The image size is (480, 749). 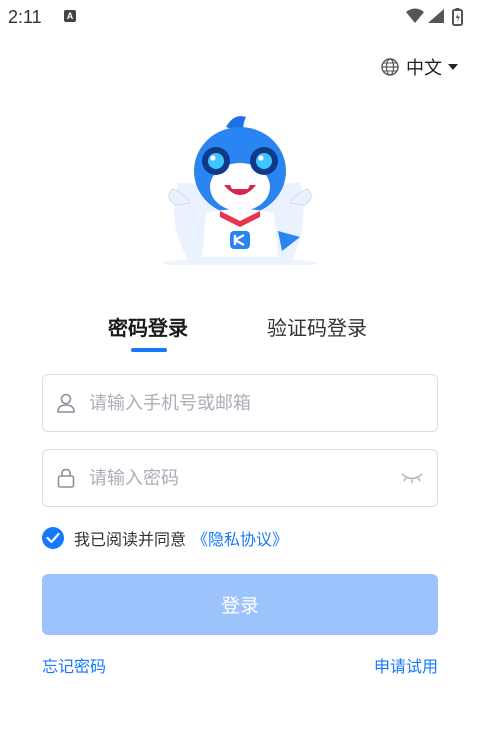 I want to click on wifi-icon, so click(x=415, y=15).